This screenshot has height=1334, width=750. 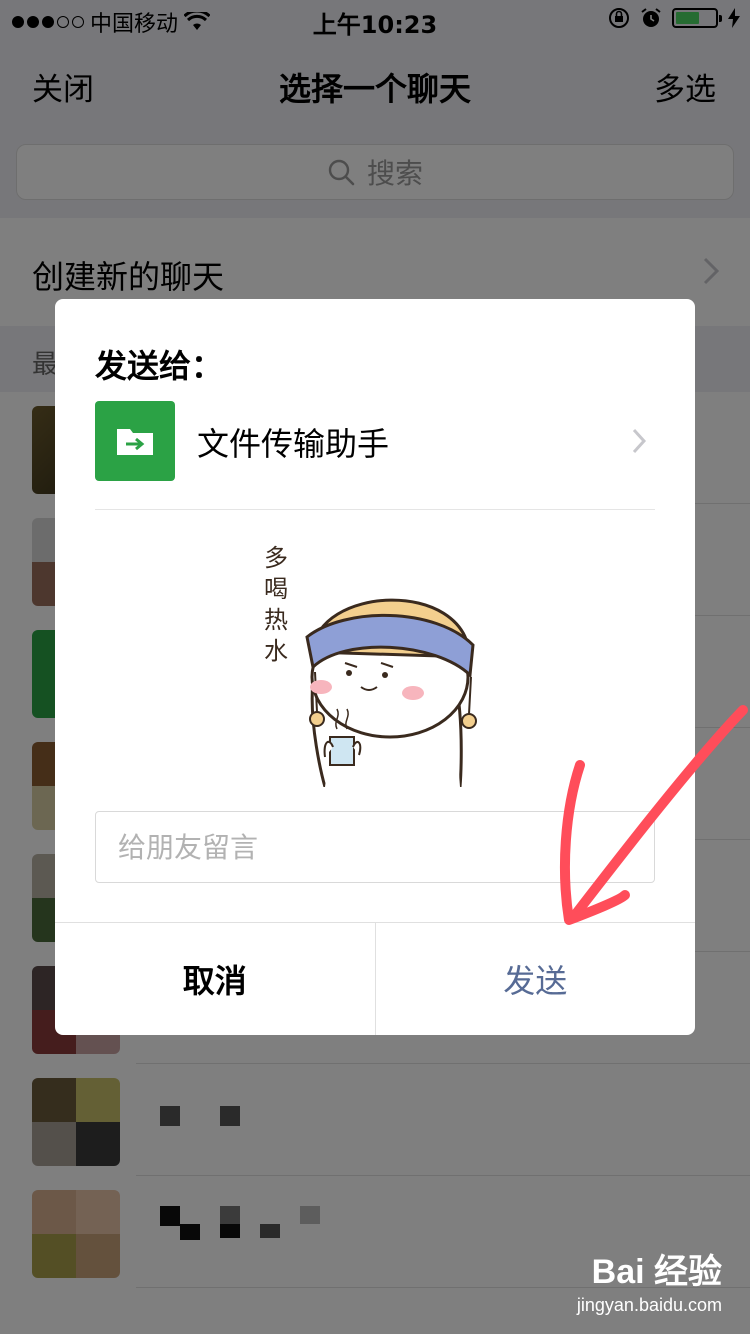 What do you see at coordinates (653, 815) in the screenshot?
I see `annotation-arrow-icon` at bounding box center [653, 815].